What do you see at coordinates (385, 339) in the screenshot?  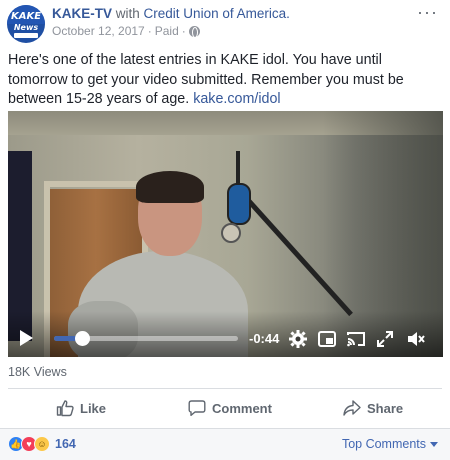 I see `fullscreen-icon` at bounding box center [385, 339].